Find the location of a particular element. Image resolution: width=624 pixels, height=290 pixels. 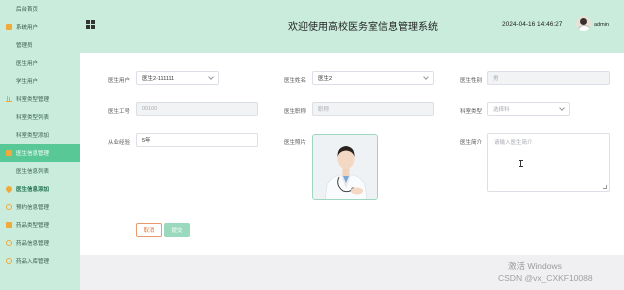

employee-id-label: 医生工号 is located at coordinates (118, 112).